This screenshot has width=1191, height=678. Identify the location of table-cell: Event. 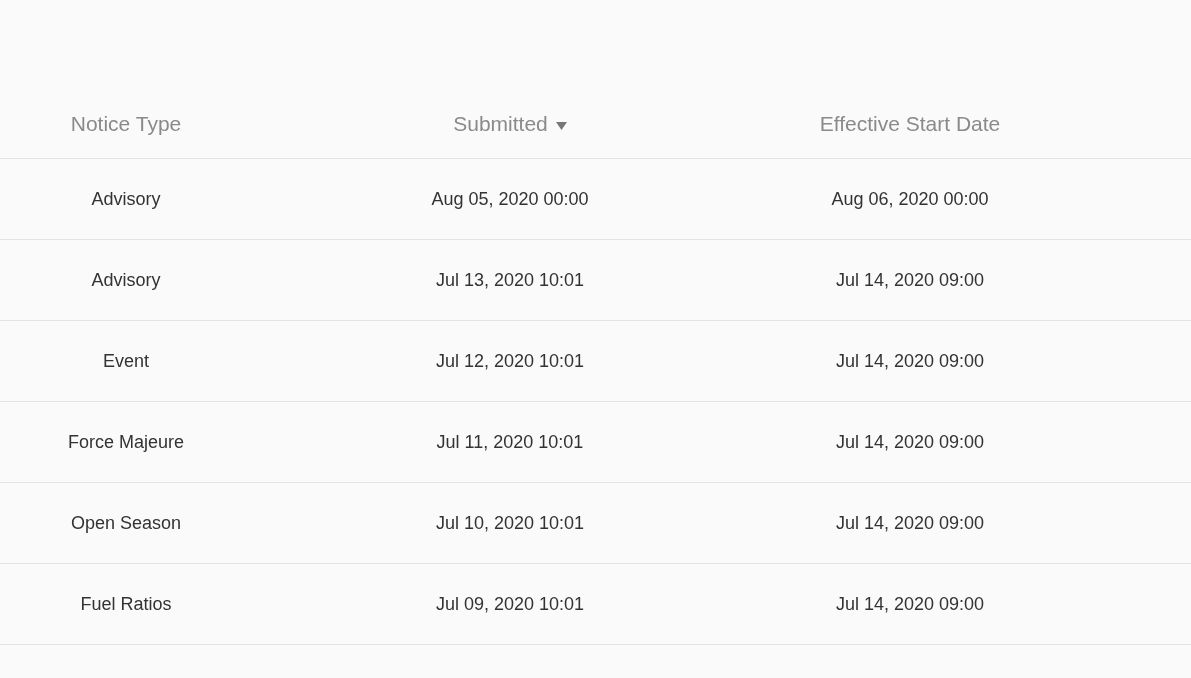
(126, 361).